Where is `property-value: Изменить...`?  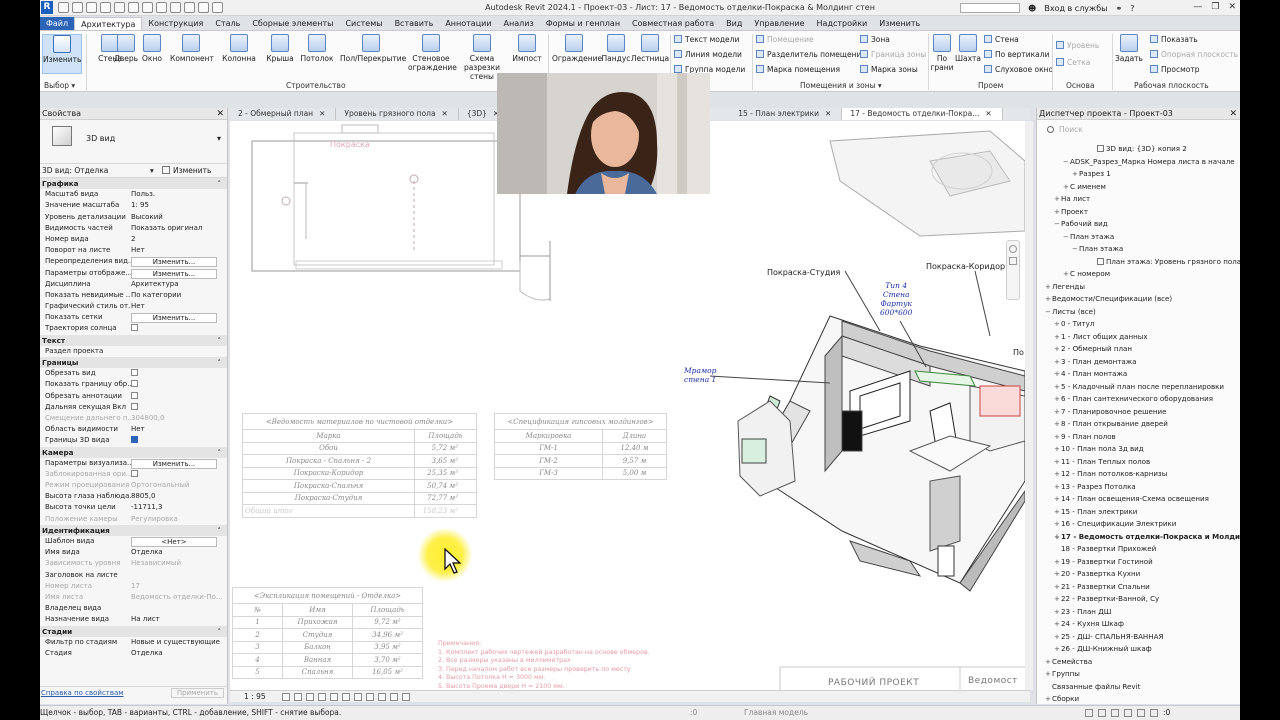 property-value: Изменить... is located at coordinates (177, 463).